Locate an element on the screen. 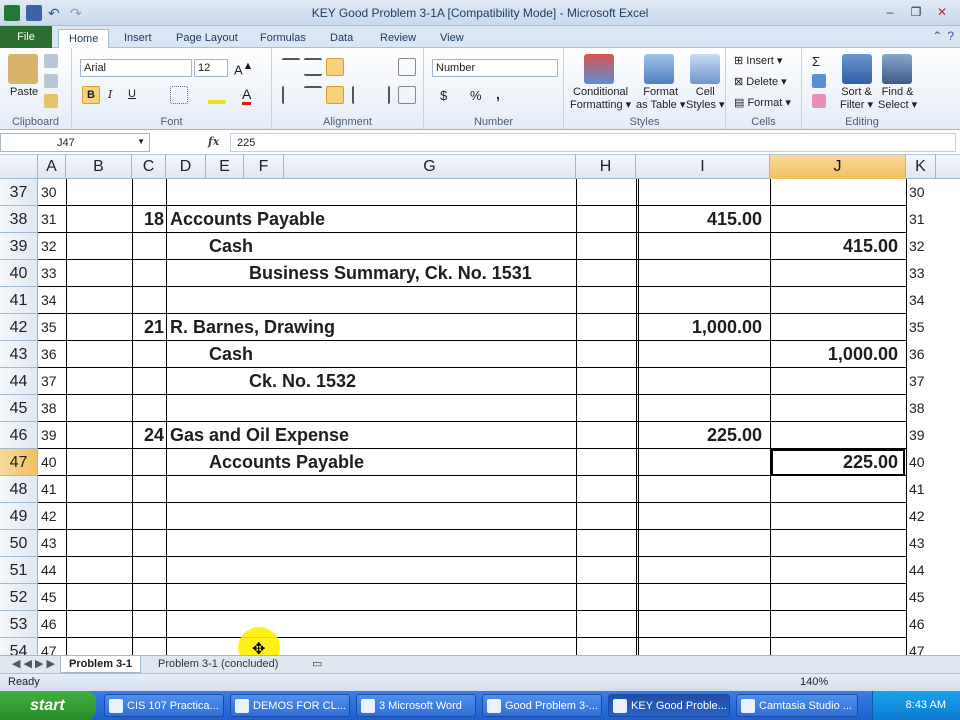 This screenshot has height=720, width=960. line-number-cell-right: 30 is located at coordinates (921, 192).